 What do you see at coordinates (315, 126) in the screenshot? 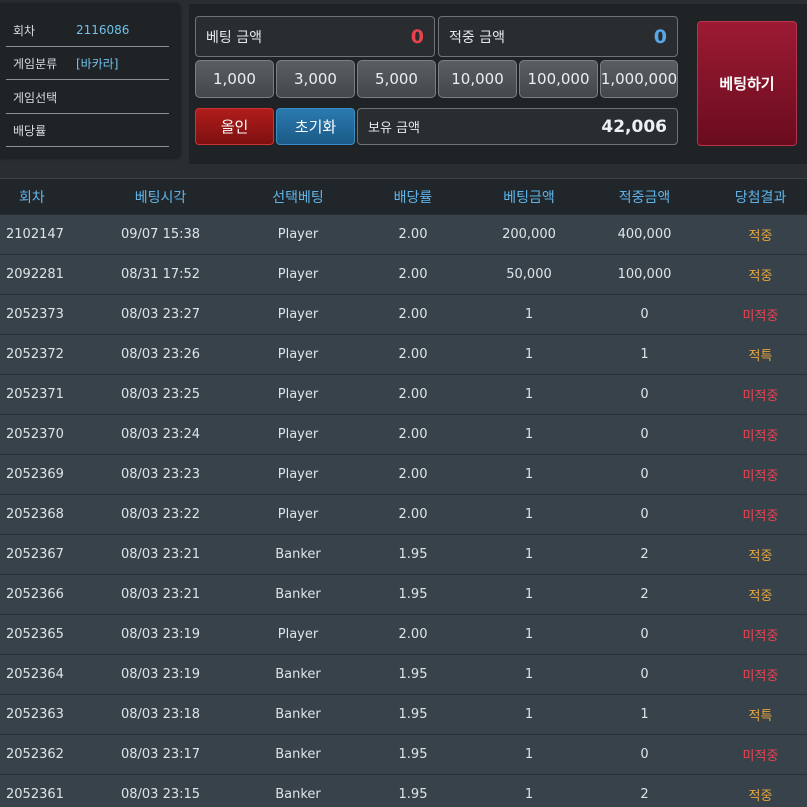
I see `reset-button: 초기화` at bounding box center [315, 126].